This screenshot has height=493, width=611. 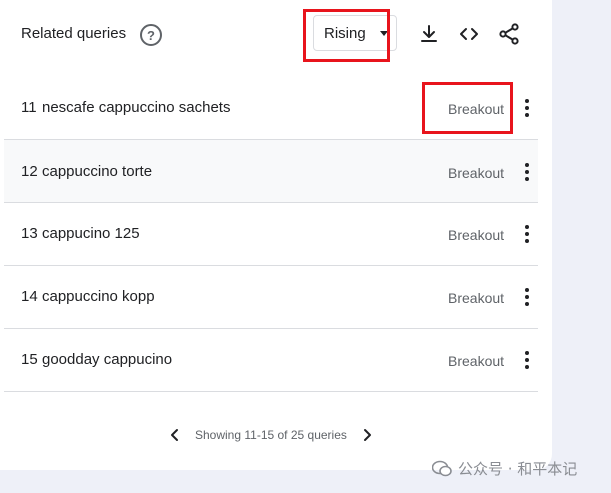 What do you see at coordinates (175, 435) in the screenshot?
I see `chevron-left-icon` at bounding box center [175, 435].